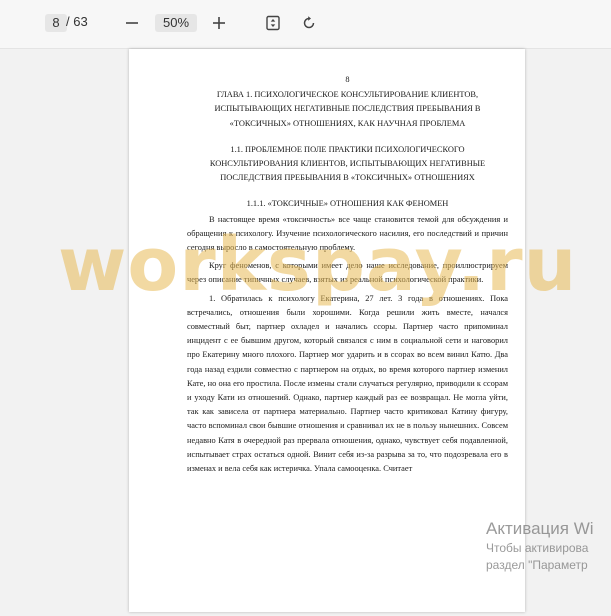  I want to click on page-number: 8, so click(347, 79).